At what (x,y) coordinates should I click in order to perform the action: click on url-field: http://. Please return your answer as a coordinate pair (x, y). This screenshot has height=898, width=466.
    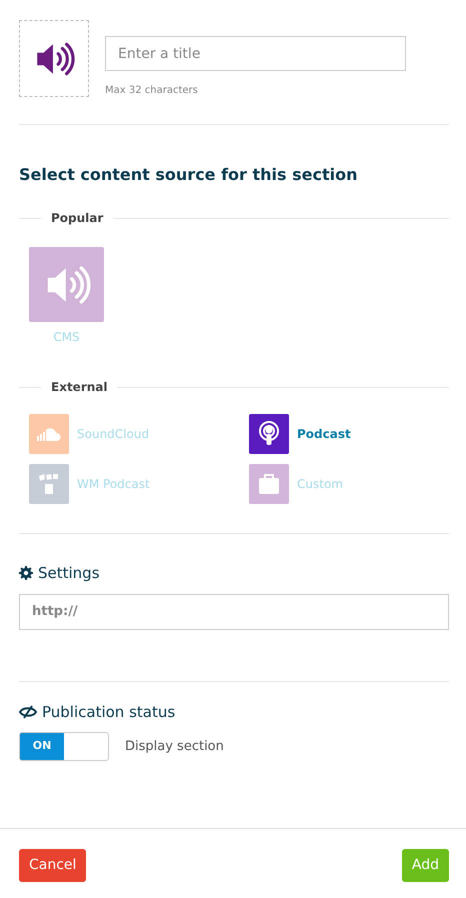
    Looking at the image, I should click on (234, 612).